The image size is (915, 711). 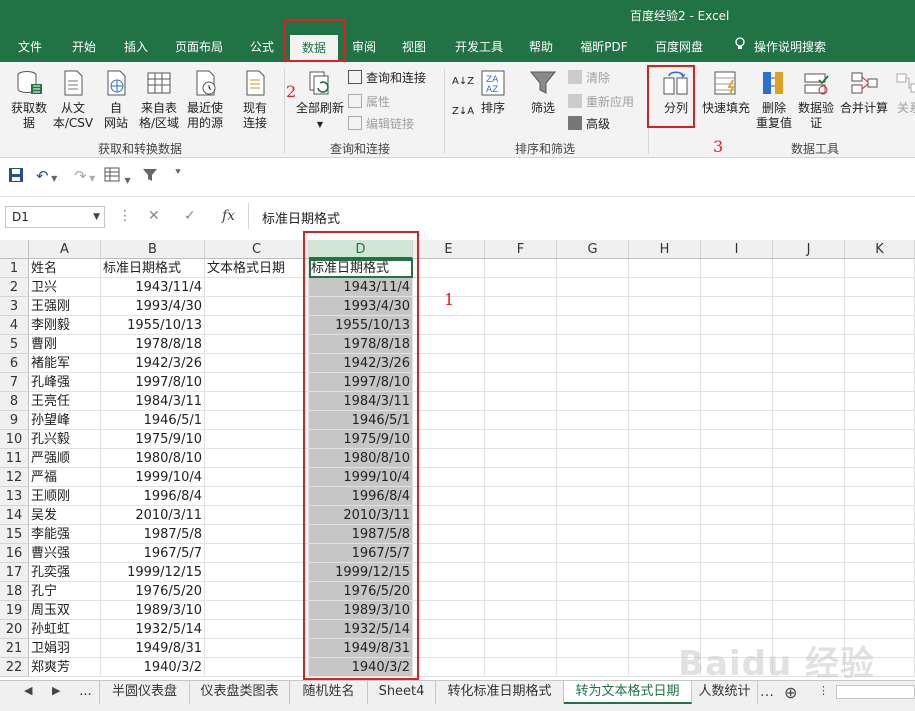 What do you see at coordinates (593, 249) in the screenshot?
I see `column-header-g: G` at bounding box center [593, 249].